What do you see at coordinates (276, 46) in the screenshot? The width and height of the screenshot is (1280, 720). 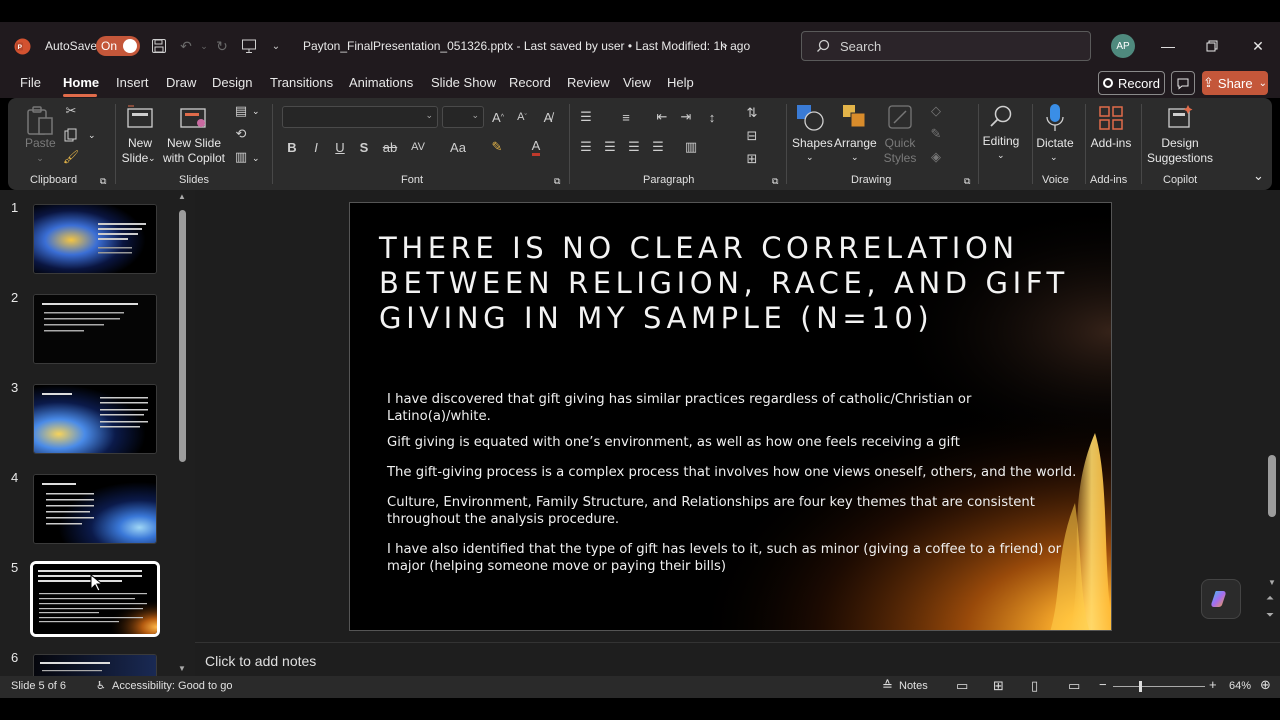 I see `customize-qat-icon: ⌄` at bounding box center [276, 46].